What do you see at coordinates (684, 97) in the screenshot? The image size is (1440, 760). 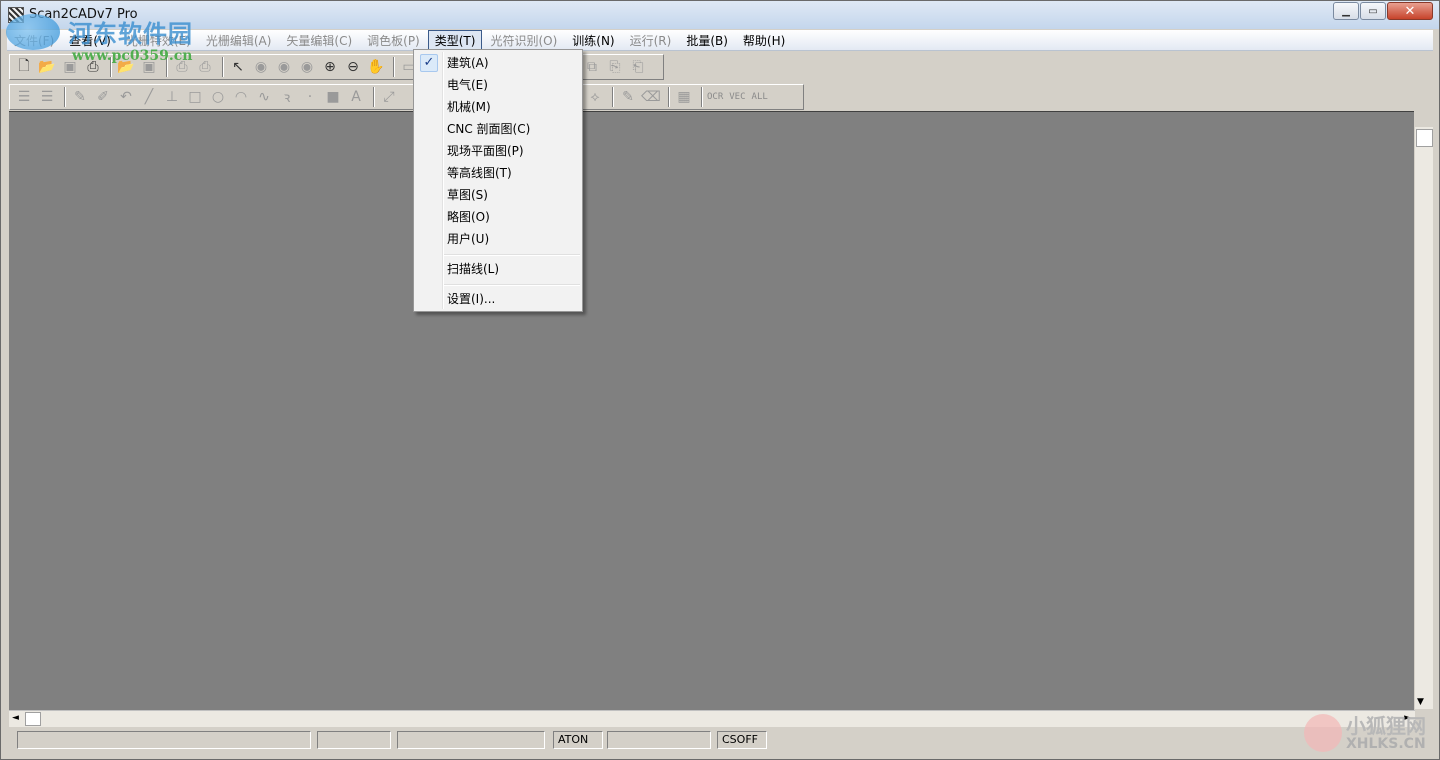 I see `layout-icon: ▦` at bounding box center [684, 97].